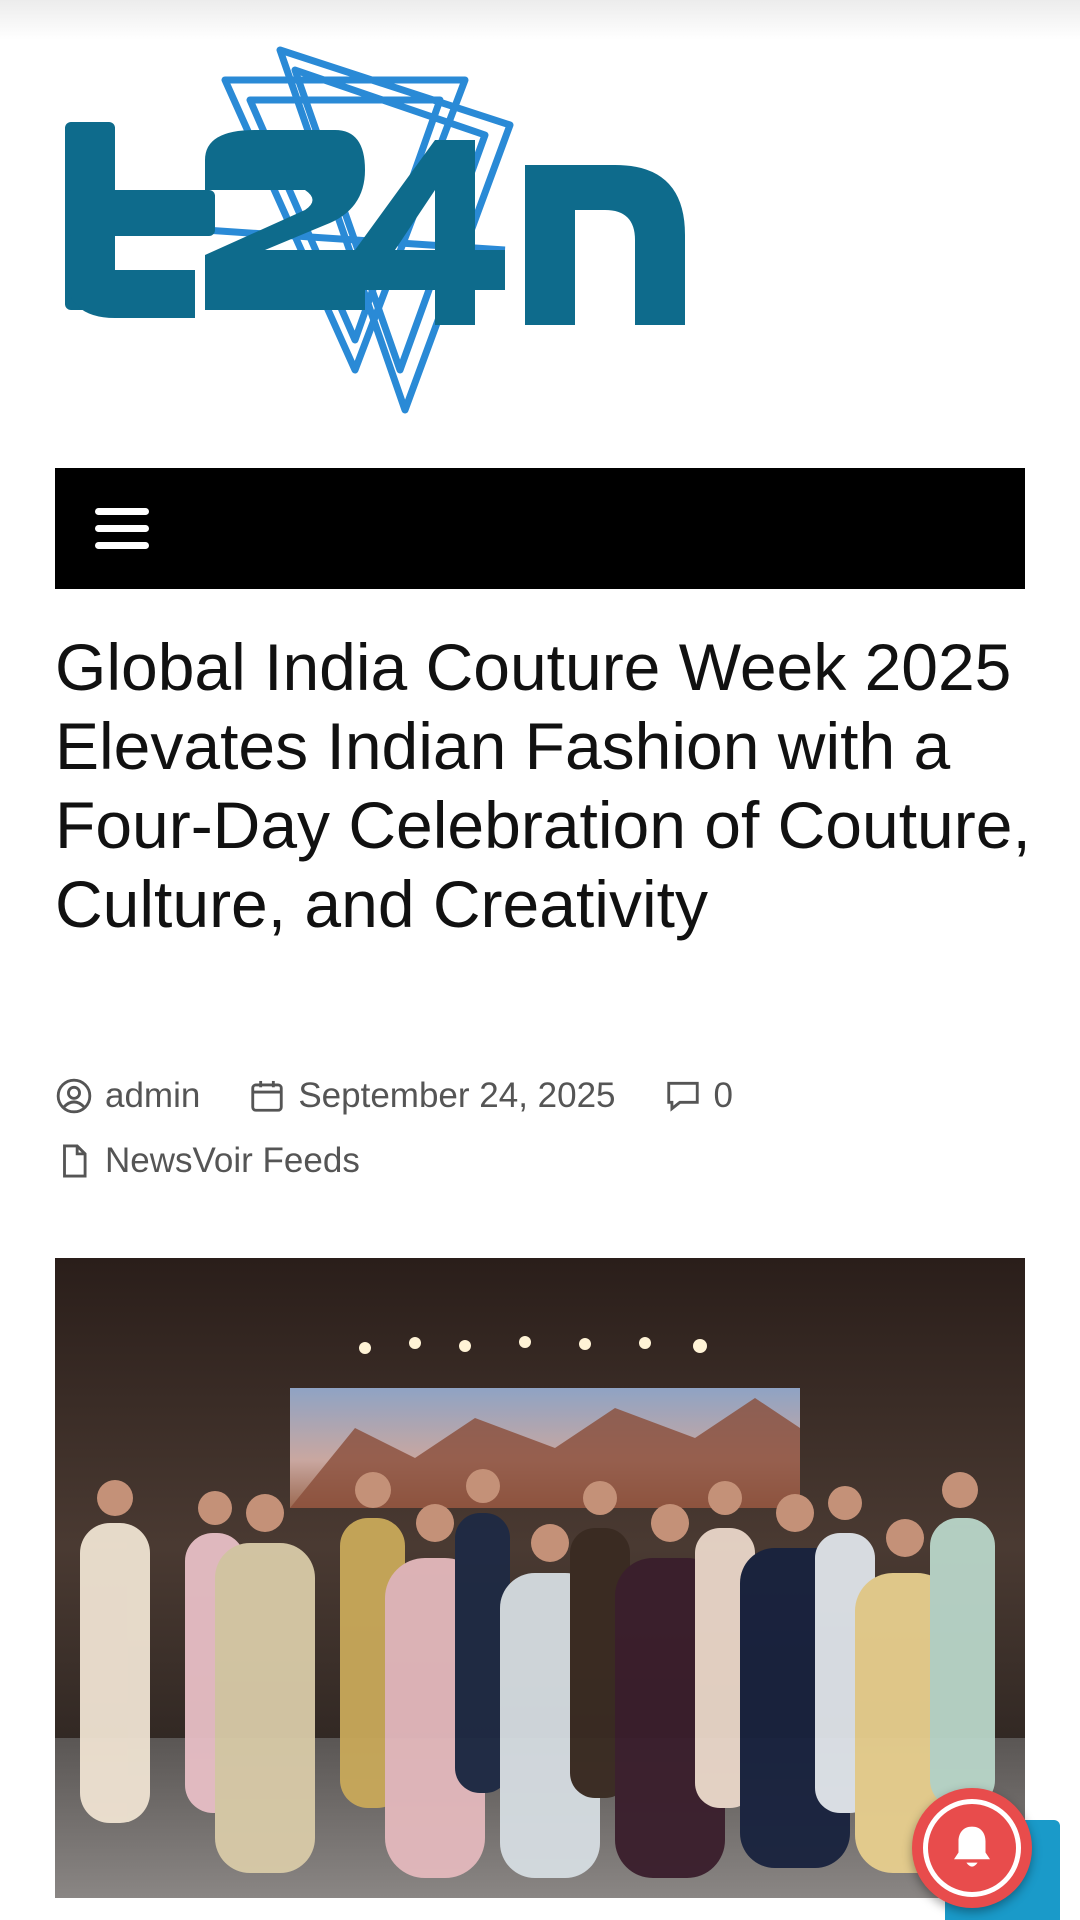  Describe the element at coordinates (456, 1096) in the screenshot. I see `date-link: September 24, 2025` at that location.